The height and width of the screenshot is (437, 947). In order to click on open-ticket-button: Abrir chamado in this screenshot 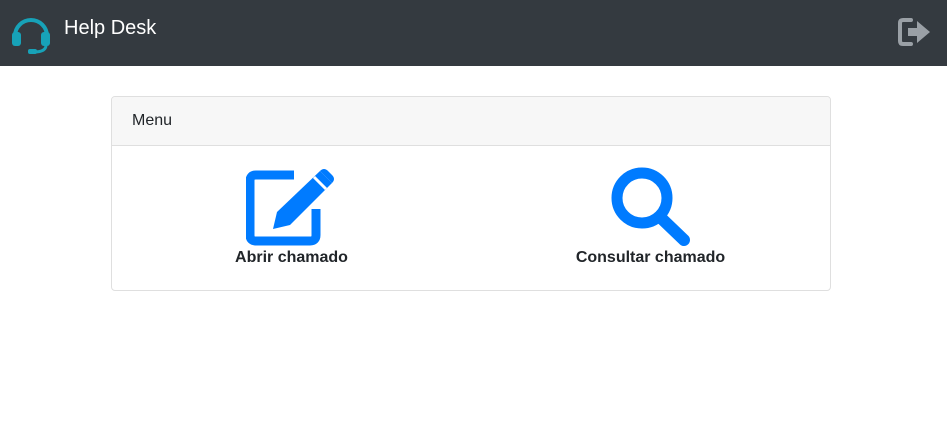, I will do `click(291, 218)`.